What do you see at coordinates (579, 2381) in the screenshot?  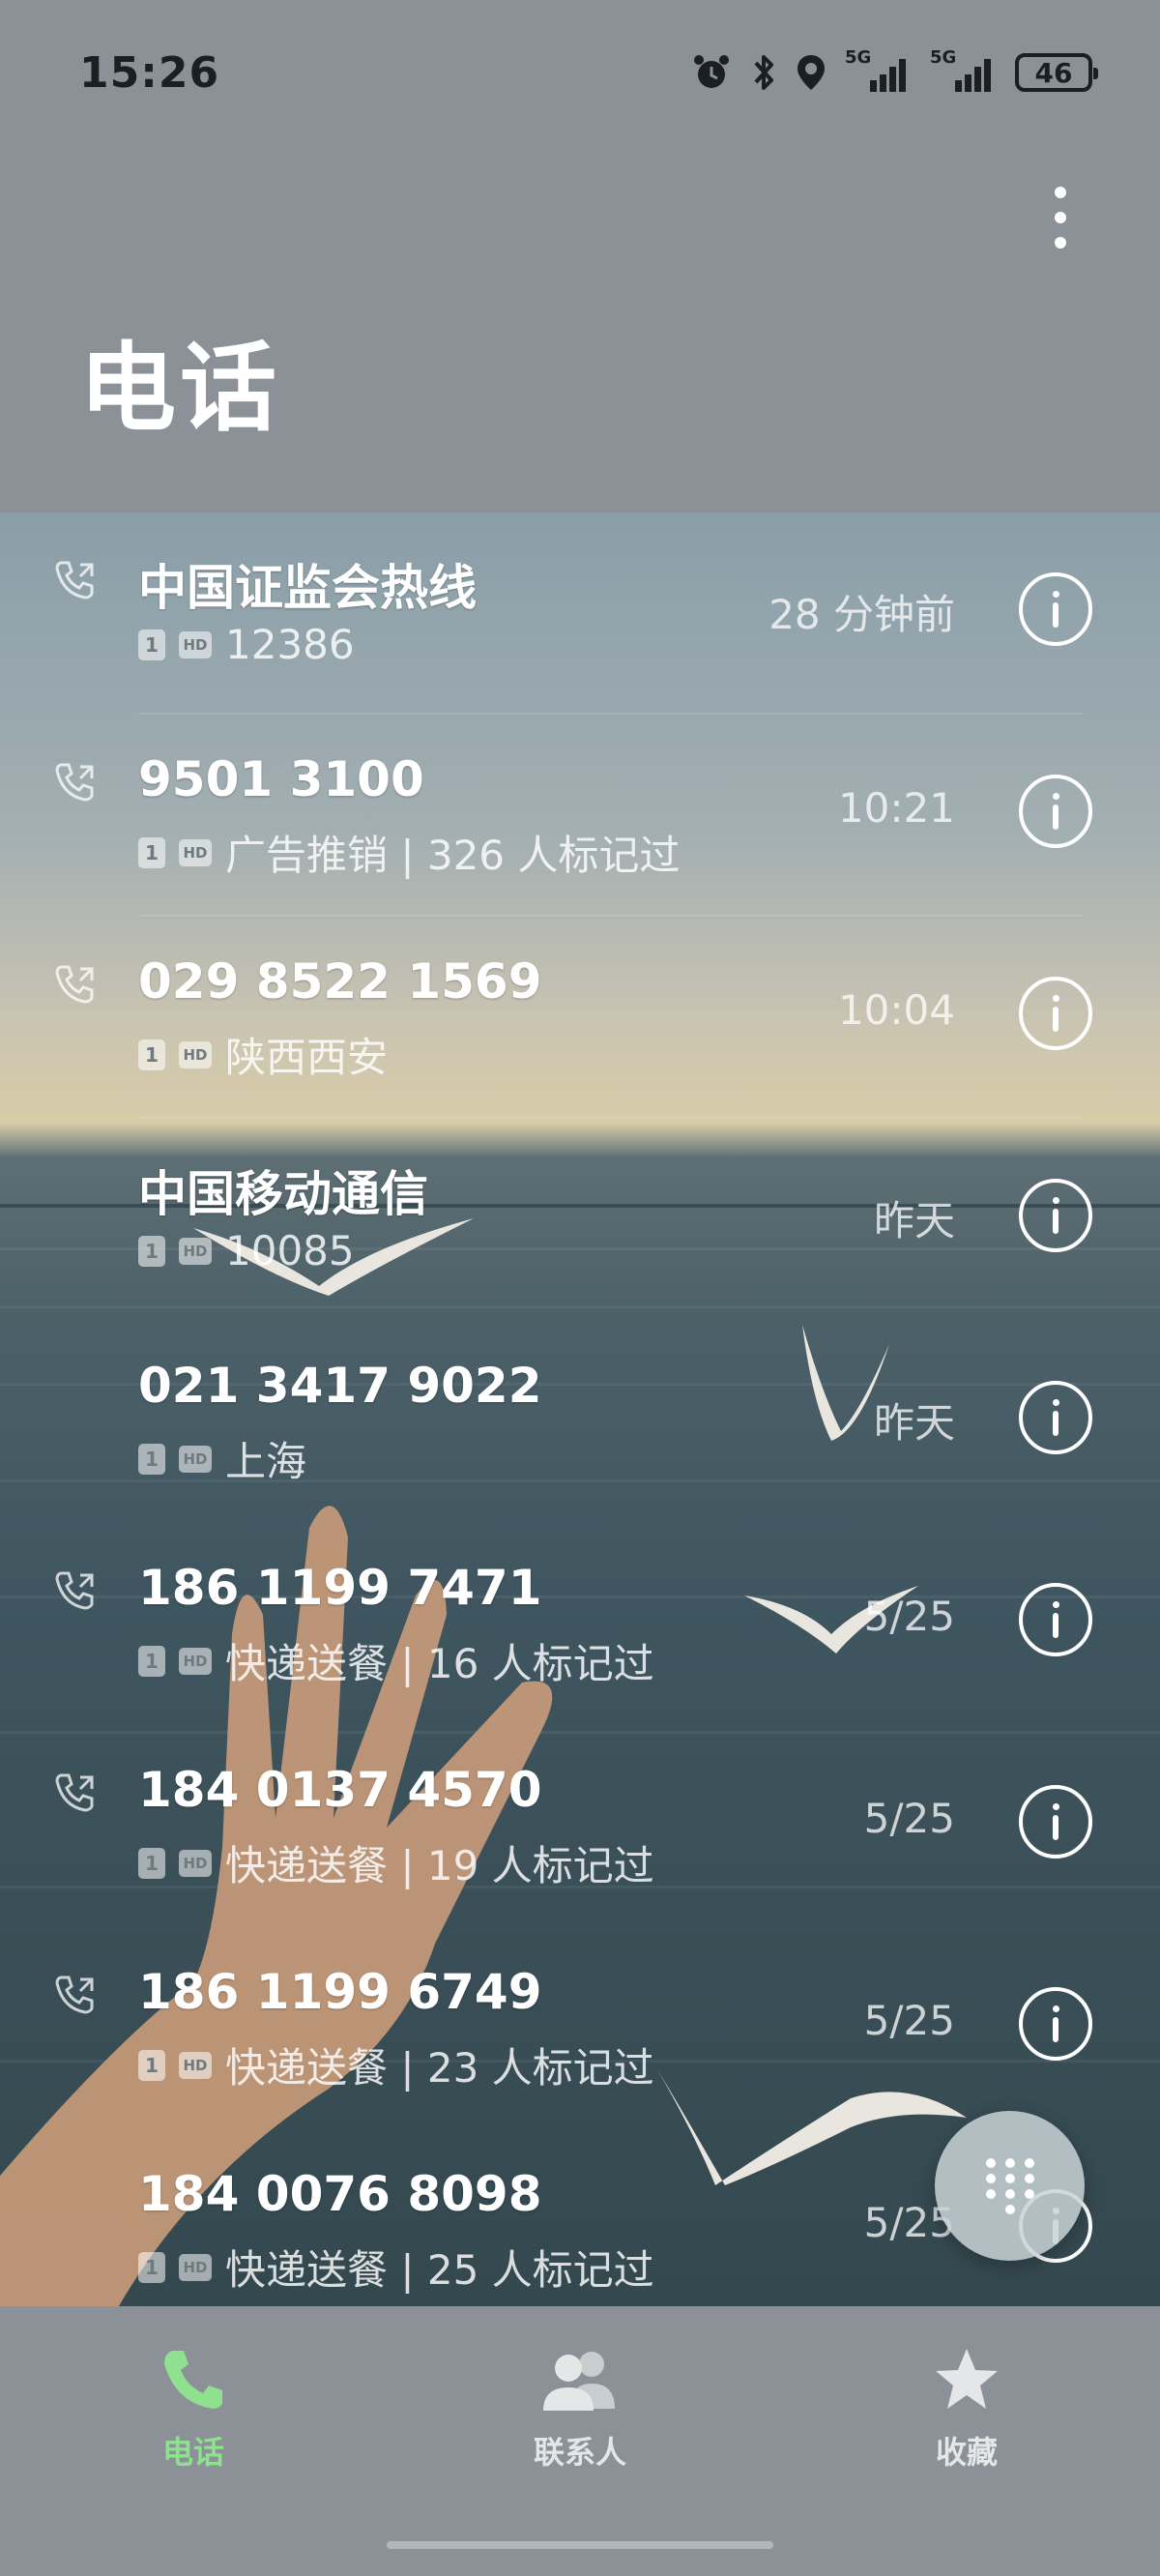 I see `contacts-icon` at bounding box center [579, 2381].